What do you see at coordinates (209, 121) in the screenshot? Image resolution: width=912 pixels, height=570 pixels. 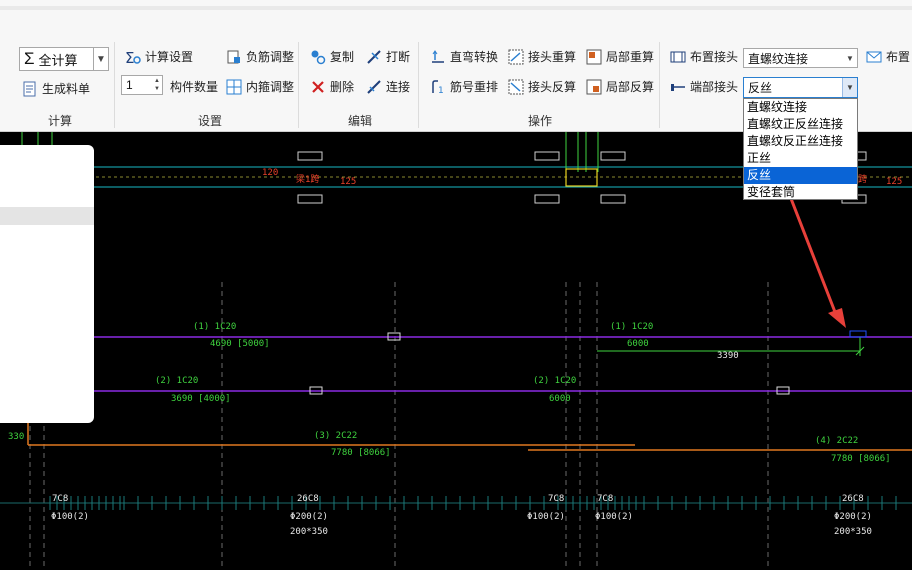 I see `group-title-settings: 设置` at bounding box center [209, 121].